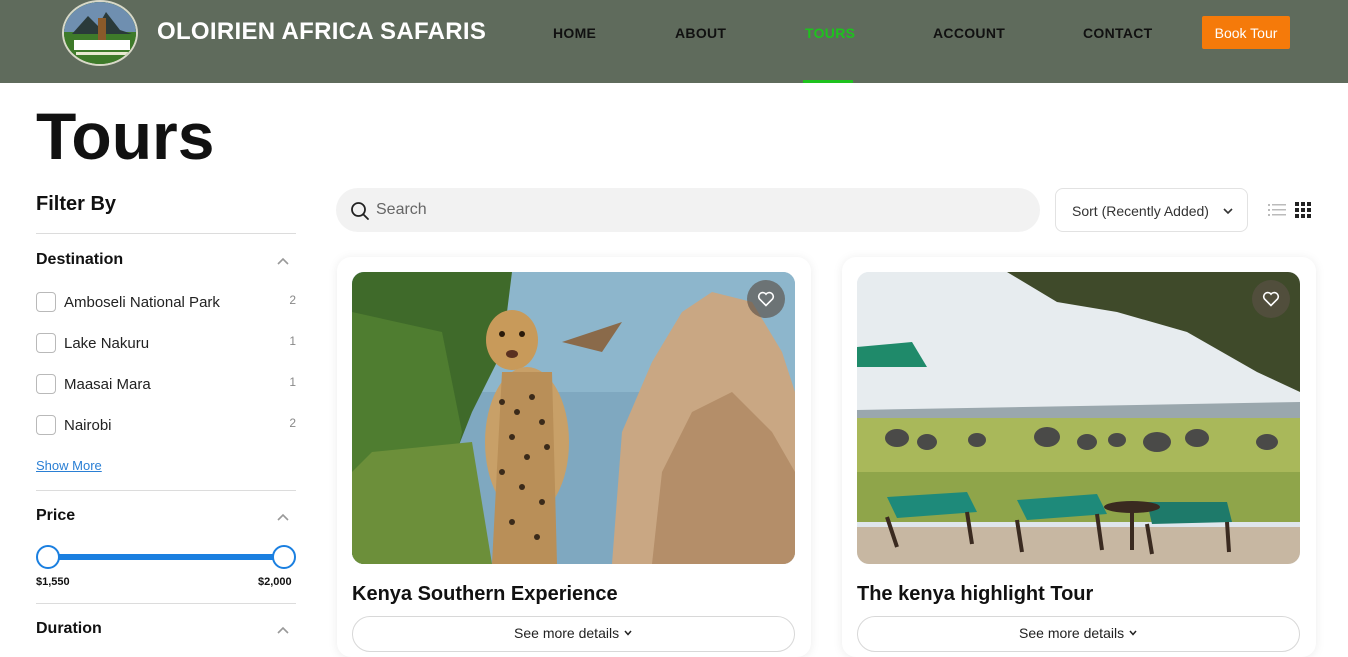  What do you see at coordinates (284, 557) in the screenshot?
I see `price-slider-max-handle` at bounding box center [284, 557].